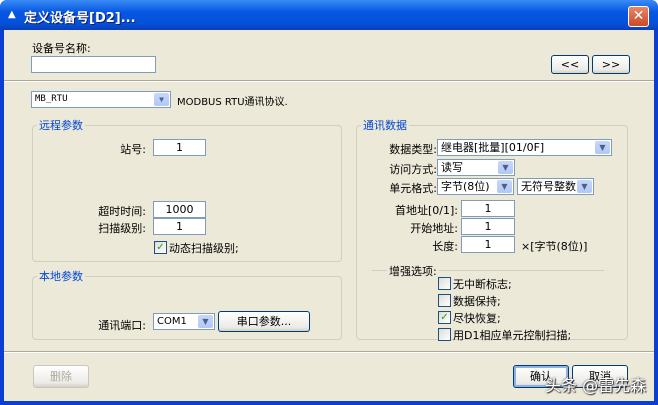  Describe the element at coordinates (413, 271) in the screenshot. I see `enhanced-label: 增强选项:` at that location.